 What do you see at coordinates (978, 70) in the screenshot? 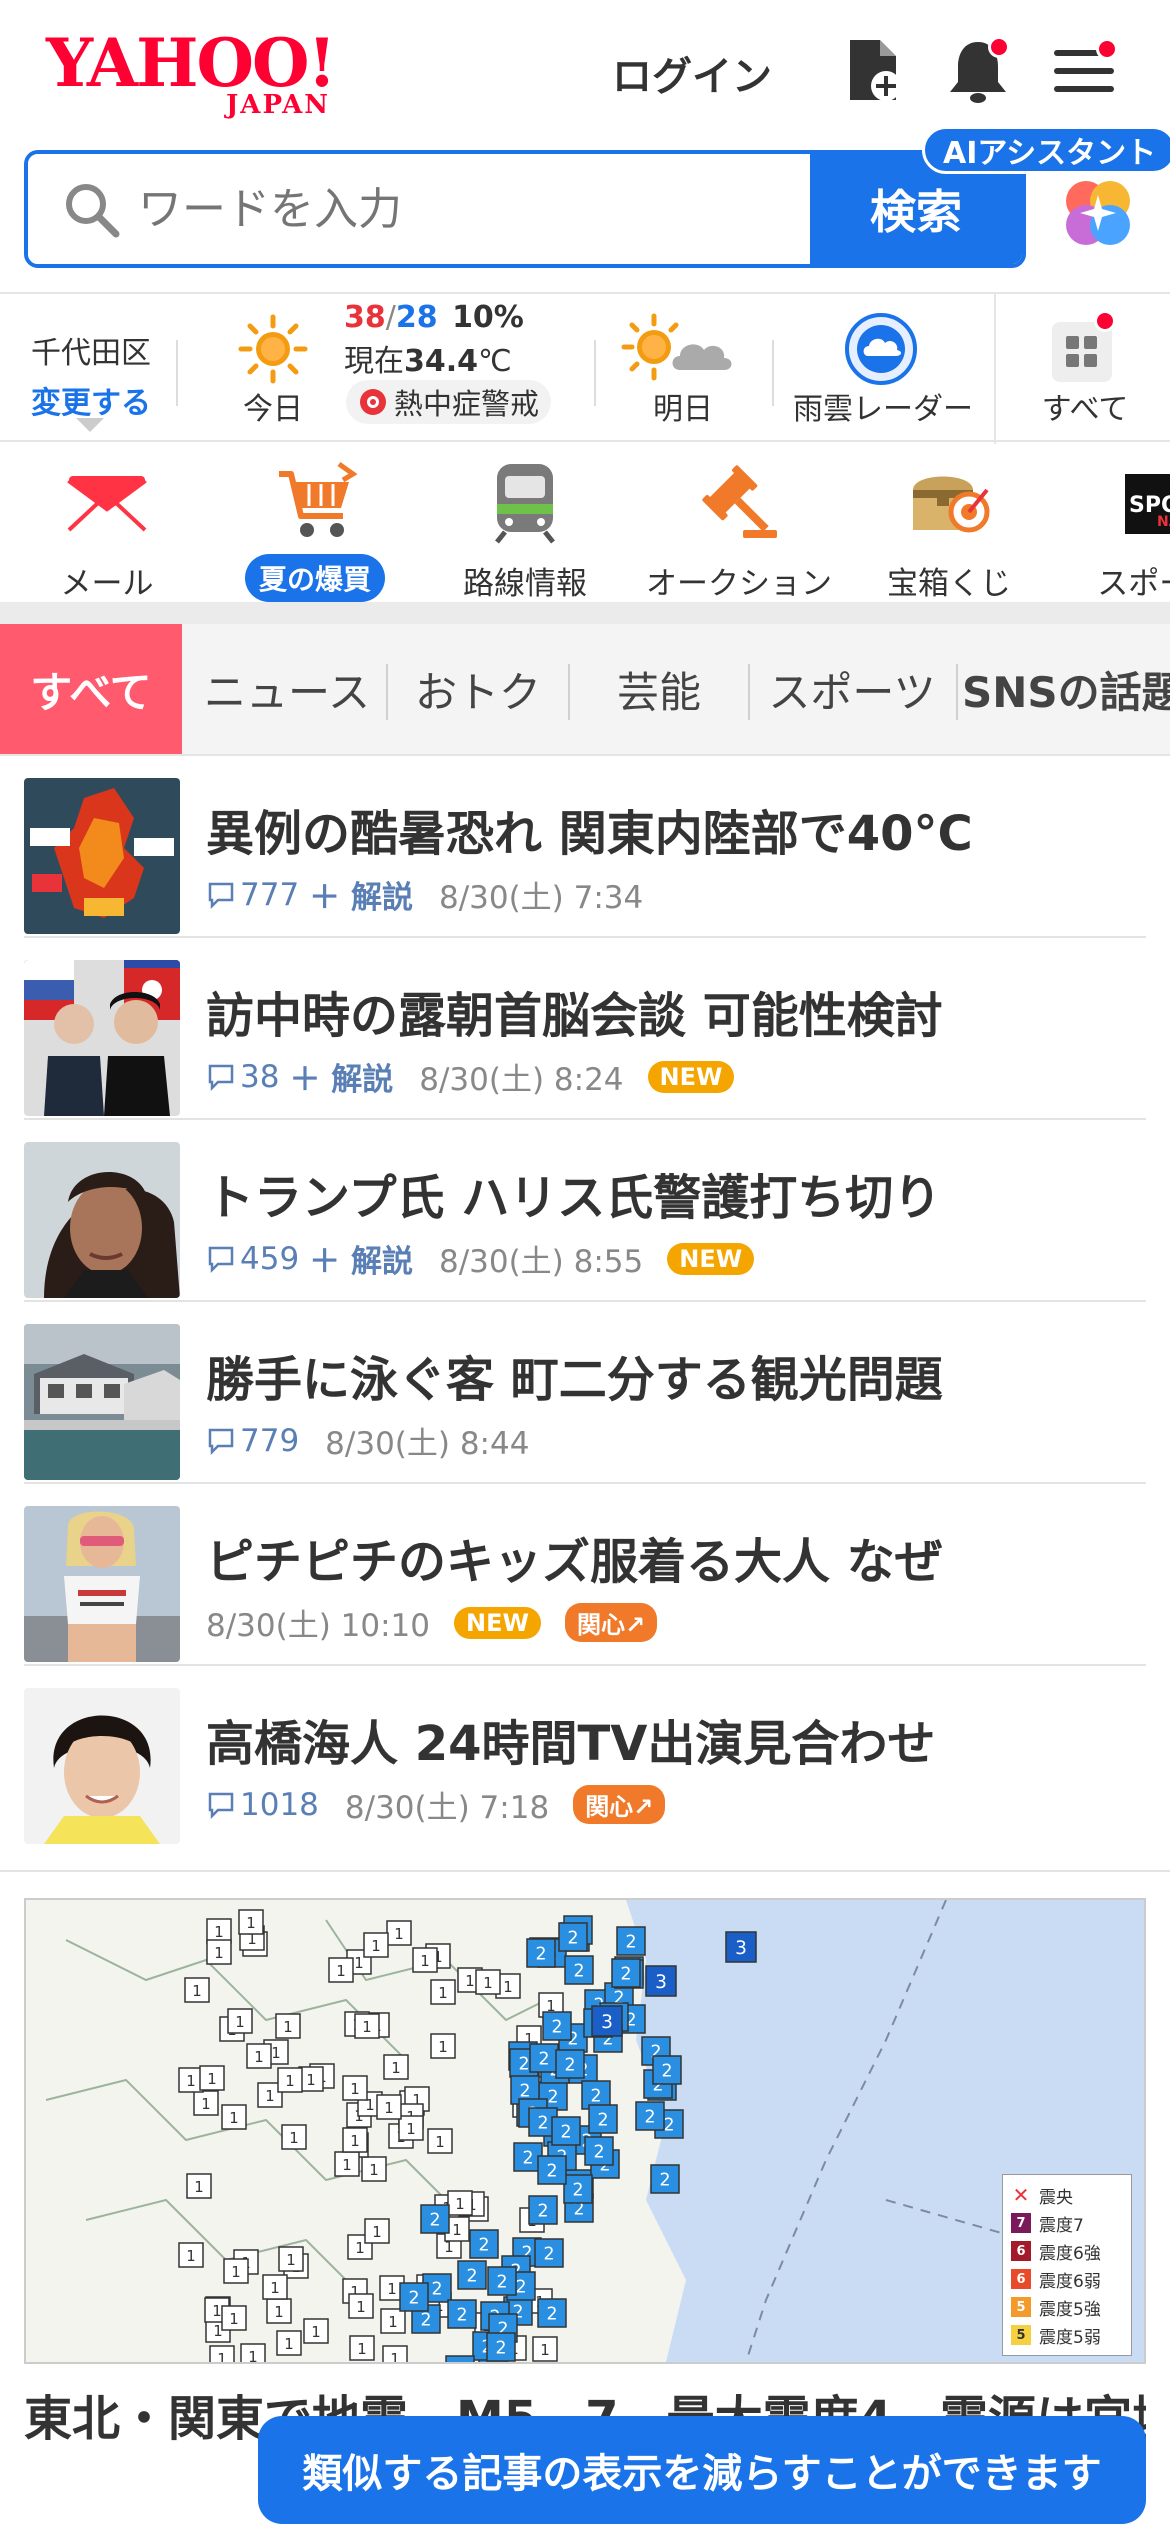
I see `bell-icon` at bounding box center [978, 70].